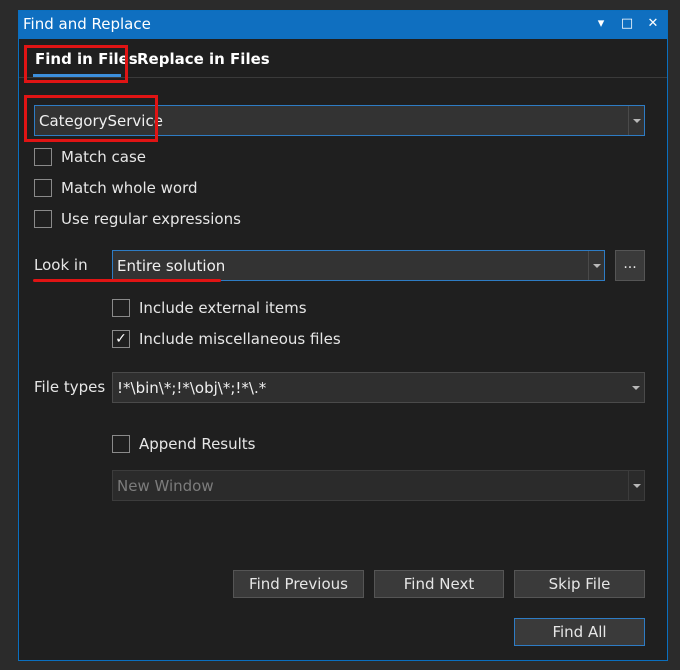 This screenshot has width=680, height=670. What do you see at coordinates (298, 584) in the screenshot?
I see `find-previous-button: Find Previous` at bounding box center [298, 584].